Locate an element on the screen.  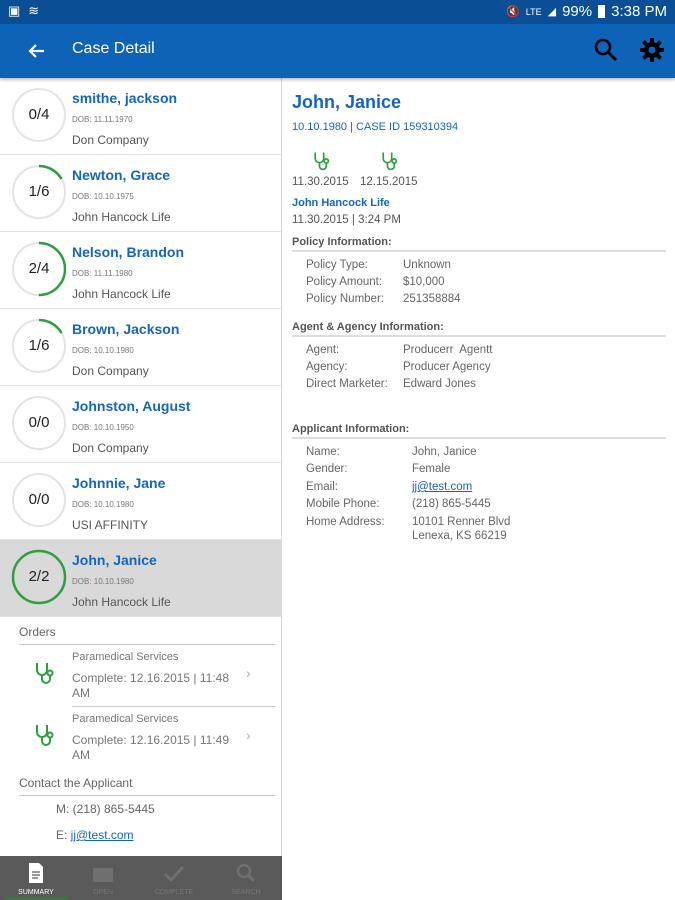
app-bar: Case Detail is located at coordinates (337, 51).